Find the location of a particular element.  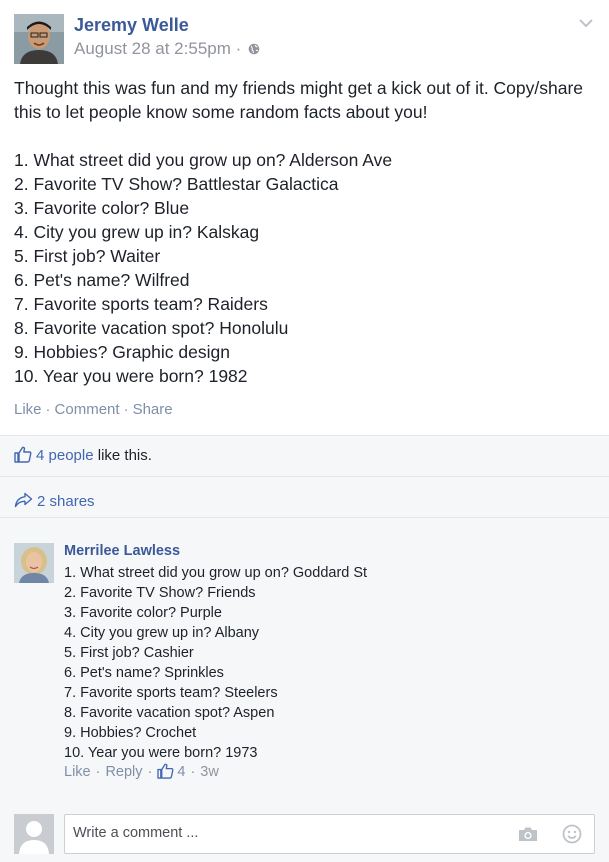

author-name: Jeremy Welle is located at coordinates (131, 25).